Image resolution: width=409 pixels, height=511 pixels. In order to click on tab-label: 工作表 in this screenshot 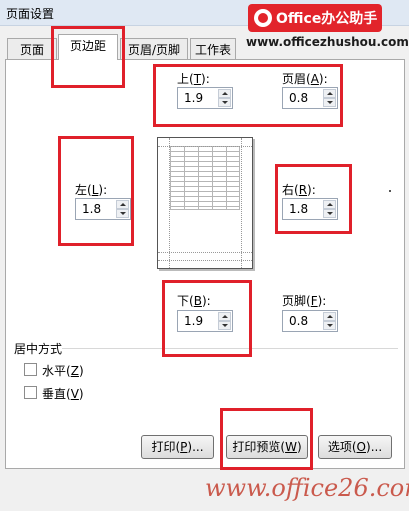, I will do `click(212, 50)`.